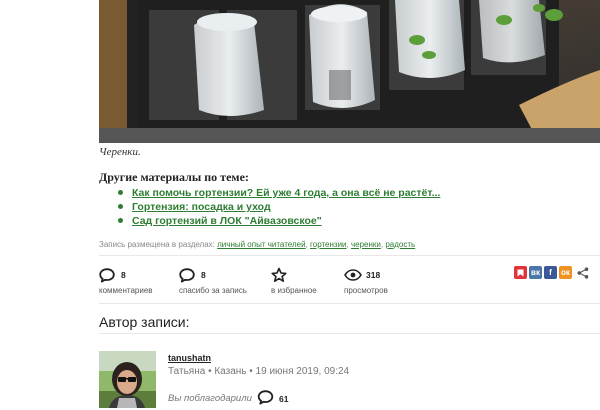  What do you see at coordinates (203, 275) in the screenshot?
I see `thanks-count: 8` at bounding box center [203, 275].